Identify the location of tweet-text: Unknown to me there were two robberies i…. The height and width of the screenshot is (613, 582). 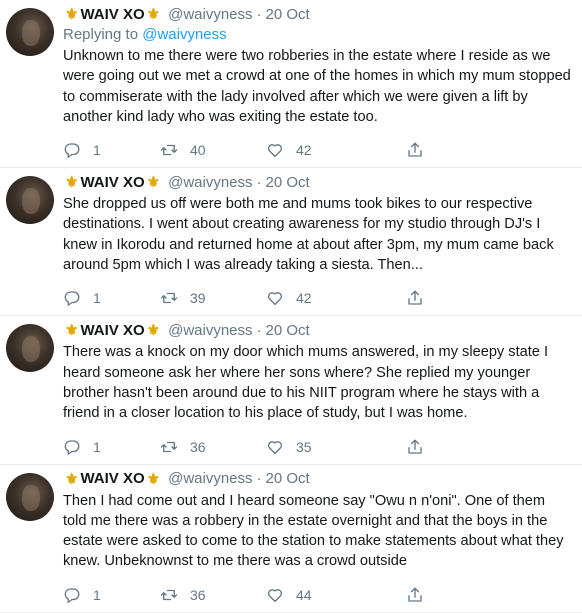
(317, 86).